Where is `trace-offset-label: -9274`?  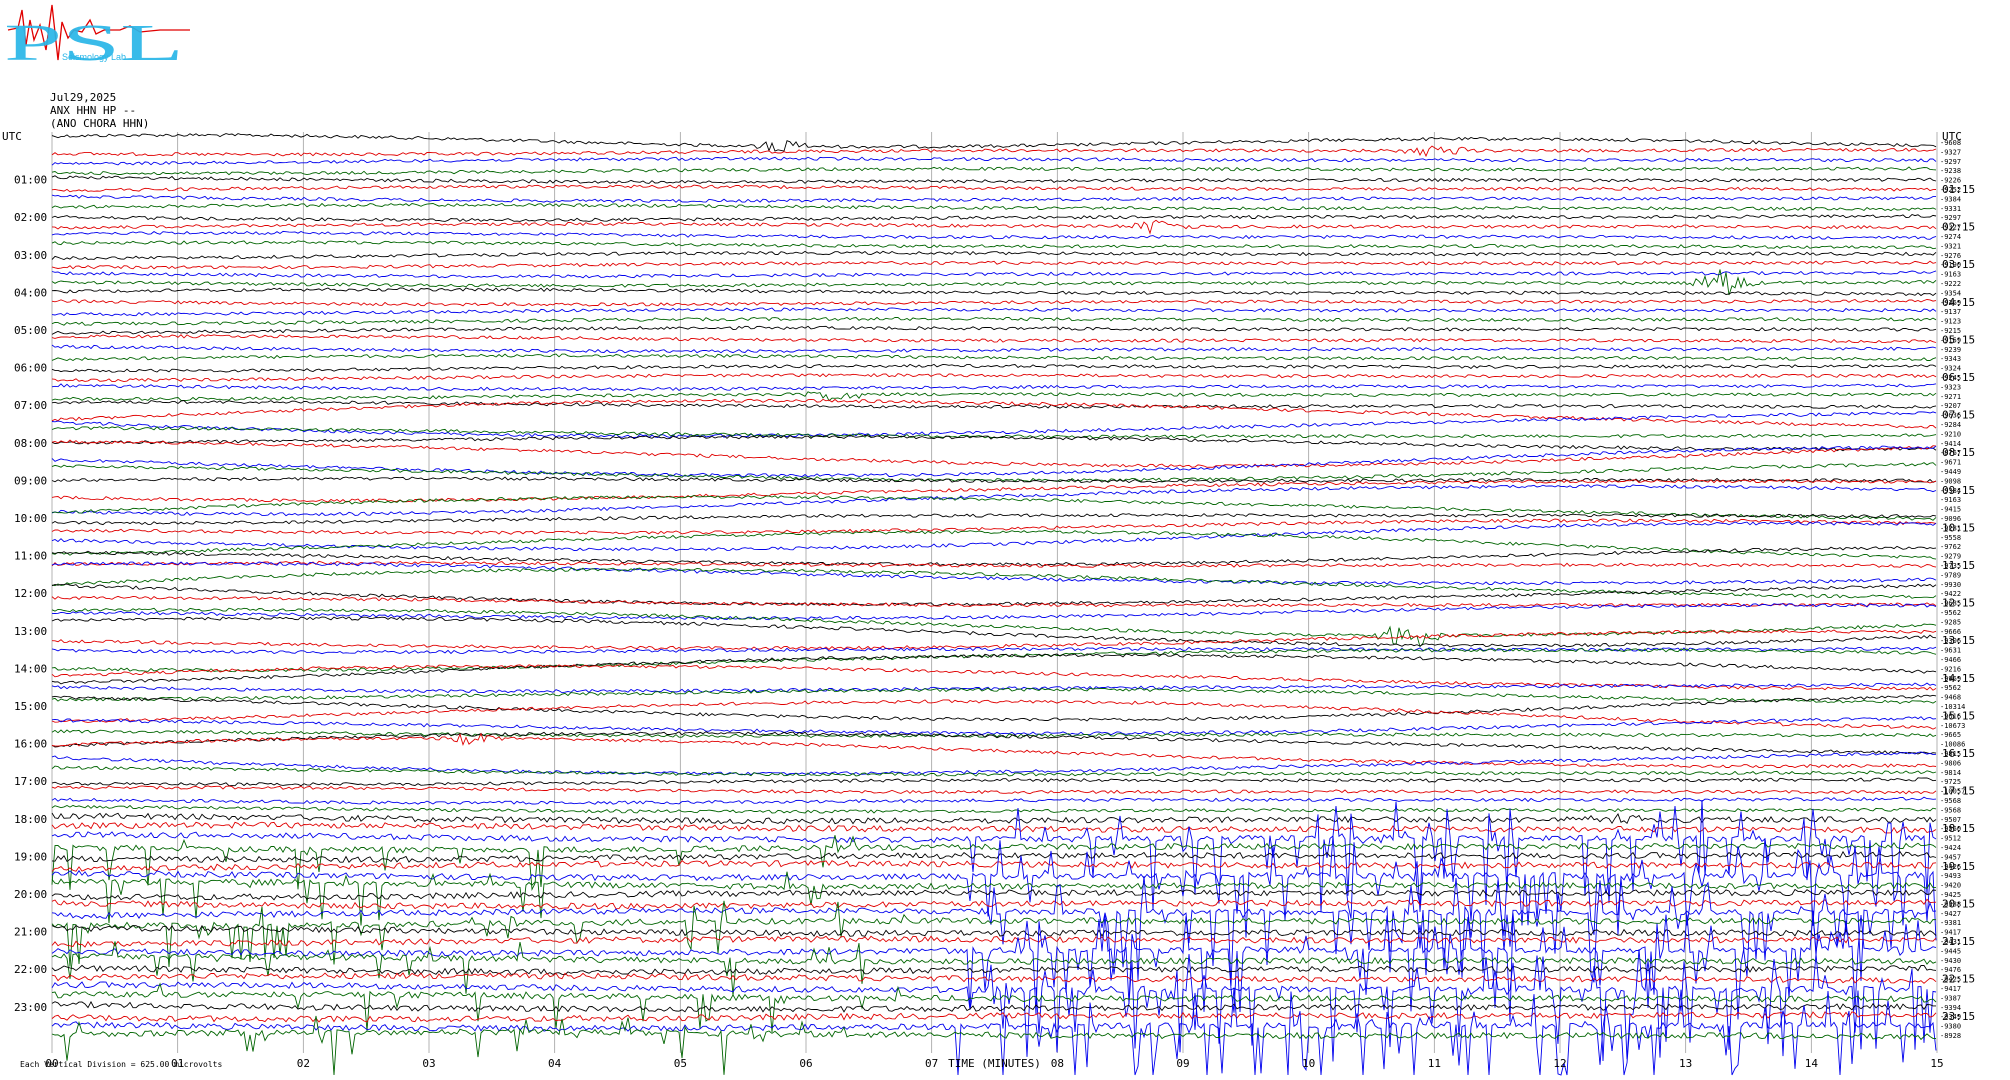 trace-offset-label: -9274 is located at coordinates (1950, 237).